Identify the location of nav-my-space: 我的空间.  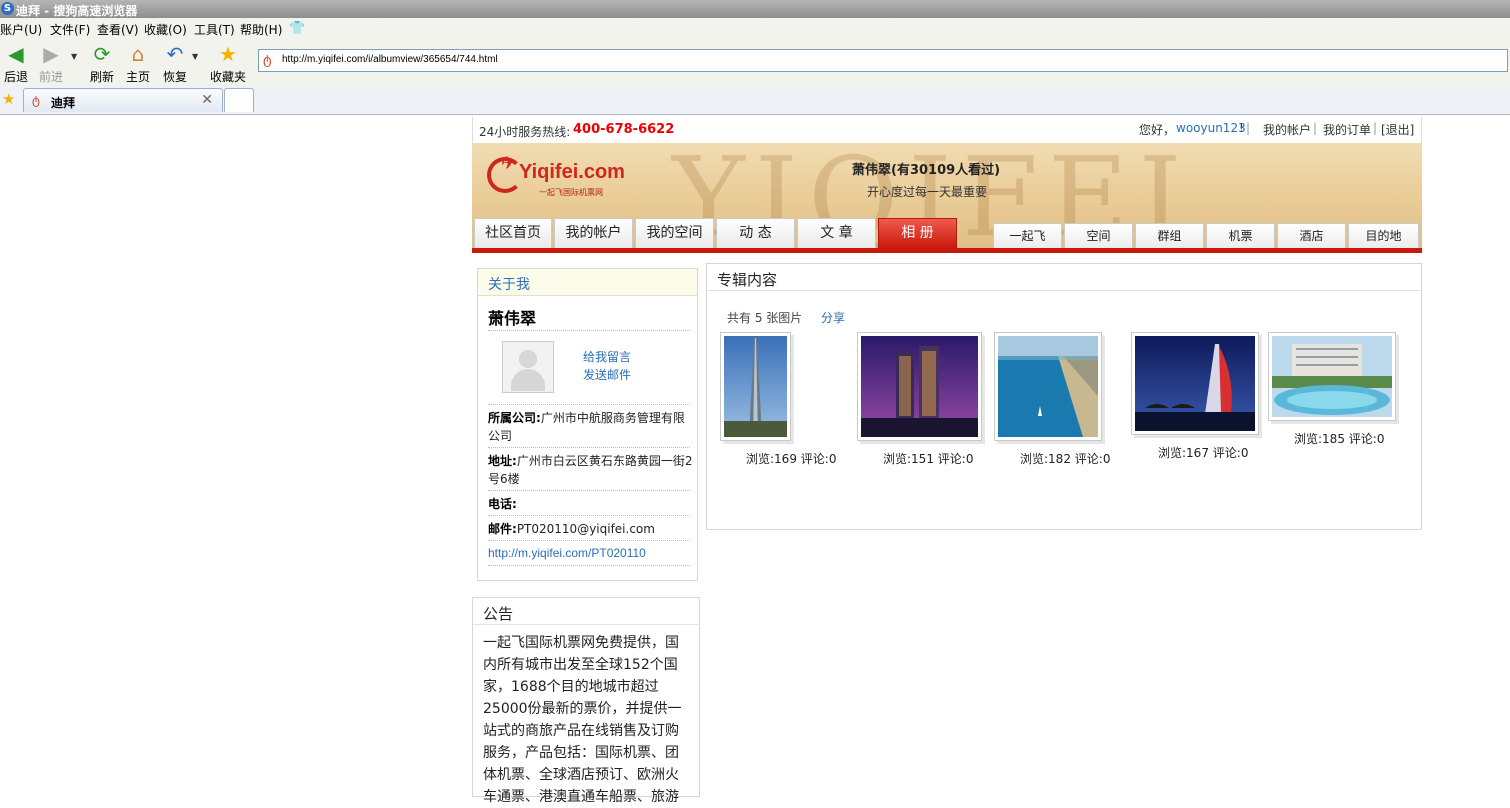
(674, 233).